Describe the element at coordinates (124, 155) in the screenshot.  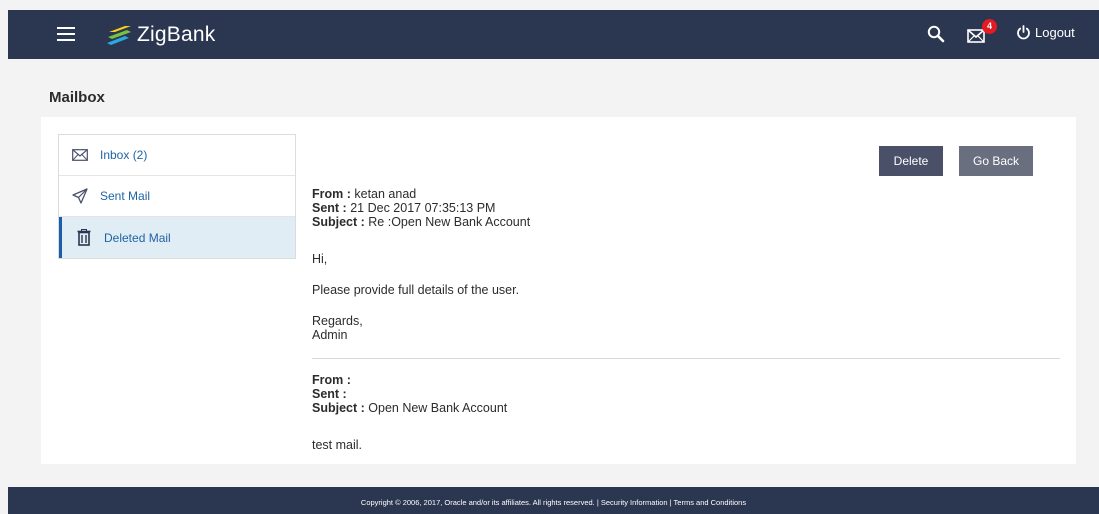
I see `sidebar-item-label: Inbox (2)` at that location.